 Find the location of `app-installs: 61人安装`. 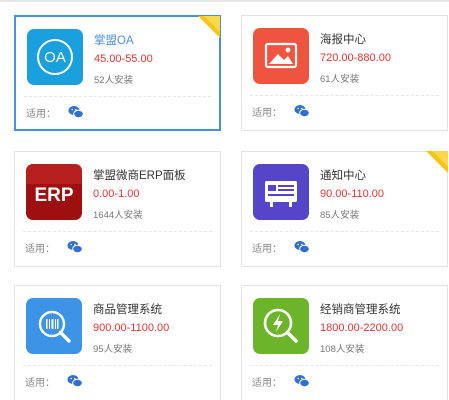

app-installs: 61人安装 is located at coordinates (340, 79).